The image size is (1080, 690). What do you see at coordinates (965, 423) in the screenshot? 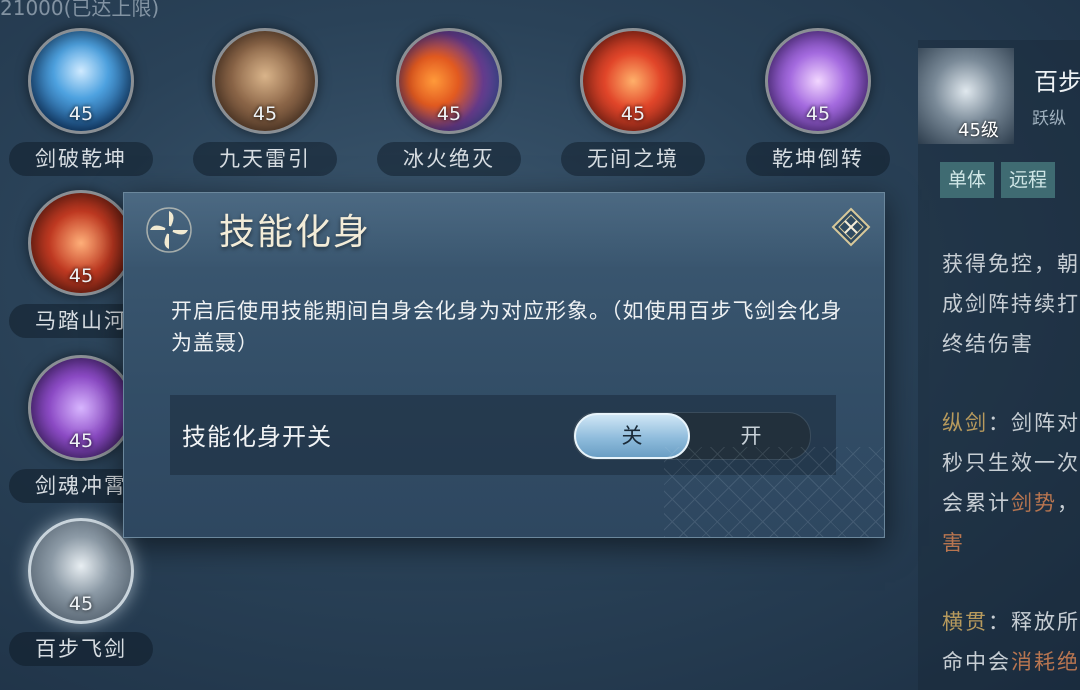
I see `detail-keyword: 纵剑` at bounding box center [965, 423].